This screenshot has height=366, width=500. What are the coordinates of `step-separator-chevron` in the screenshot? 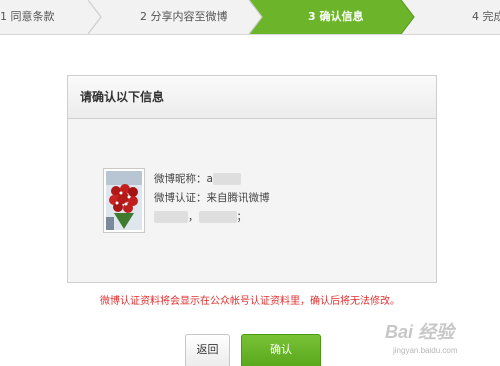 It's located at (94, 17).